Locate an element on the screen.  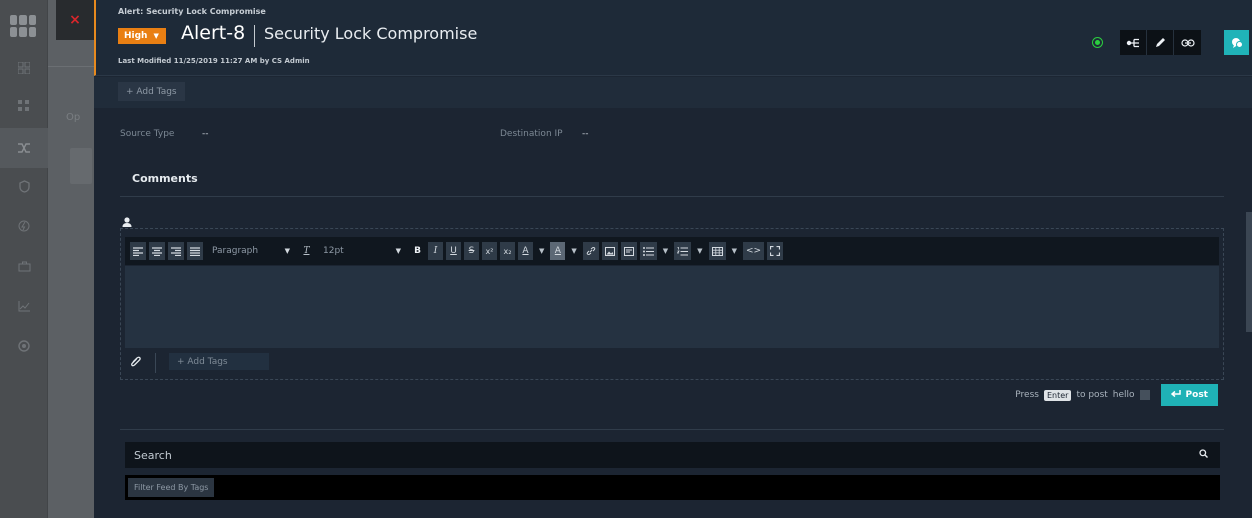
align-center-icon is located at coordinates (157, 251).